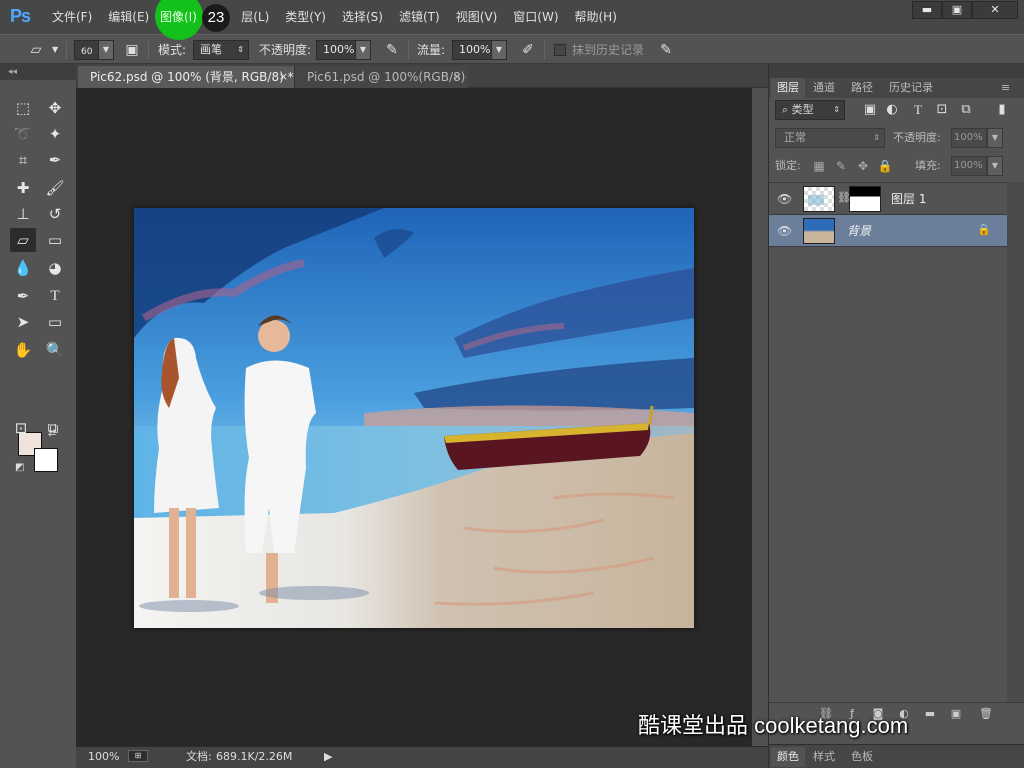  I want to click on flow-arrow-icon: ▼, so click(499, 50).